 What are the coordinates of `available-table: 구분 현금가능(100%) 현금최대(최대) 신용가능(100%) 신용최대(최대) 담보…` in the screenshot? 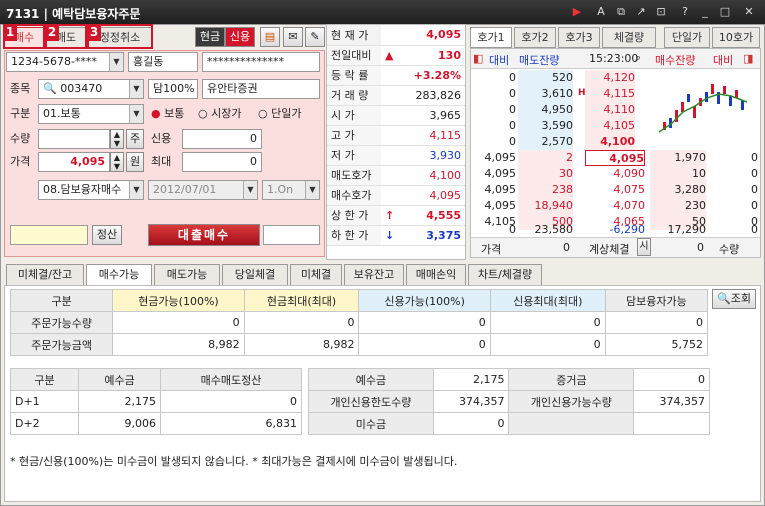 It's located at (359, 322).